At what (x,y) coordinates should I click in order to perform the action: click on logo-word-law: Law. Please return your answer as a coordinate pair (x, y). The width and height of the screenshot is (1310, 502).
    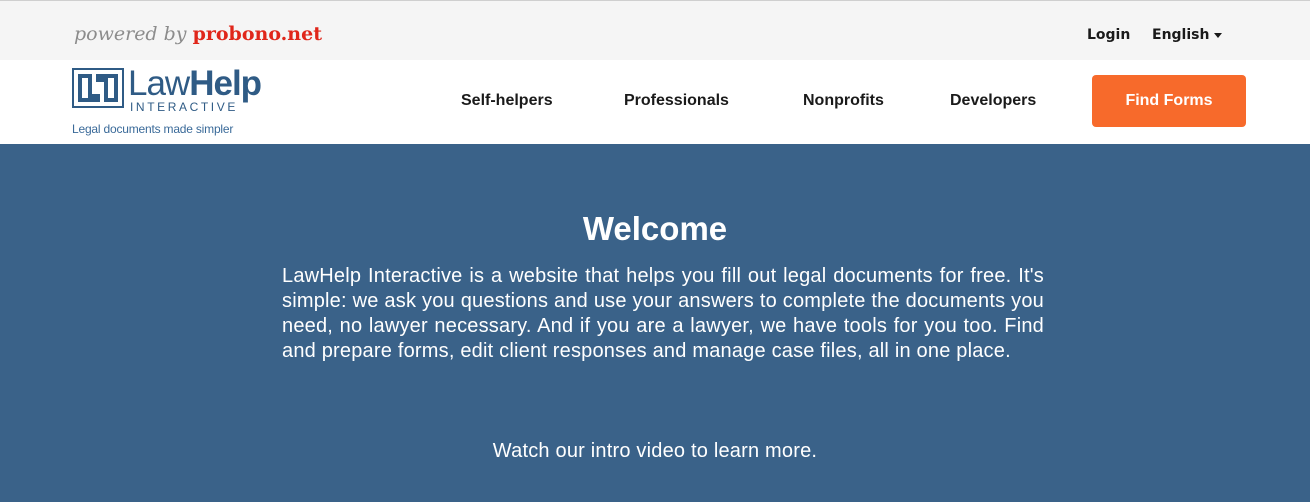
    Looking at the image, I should click on (159, 83).